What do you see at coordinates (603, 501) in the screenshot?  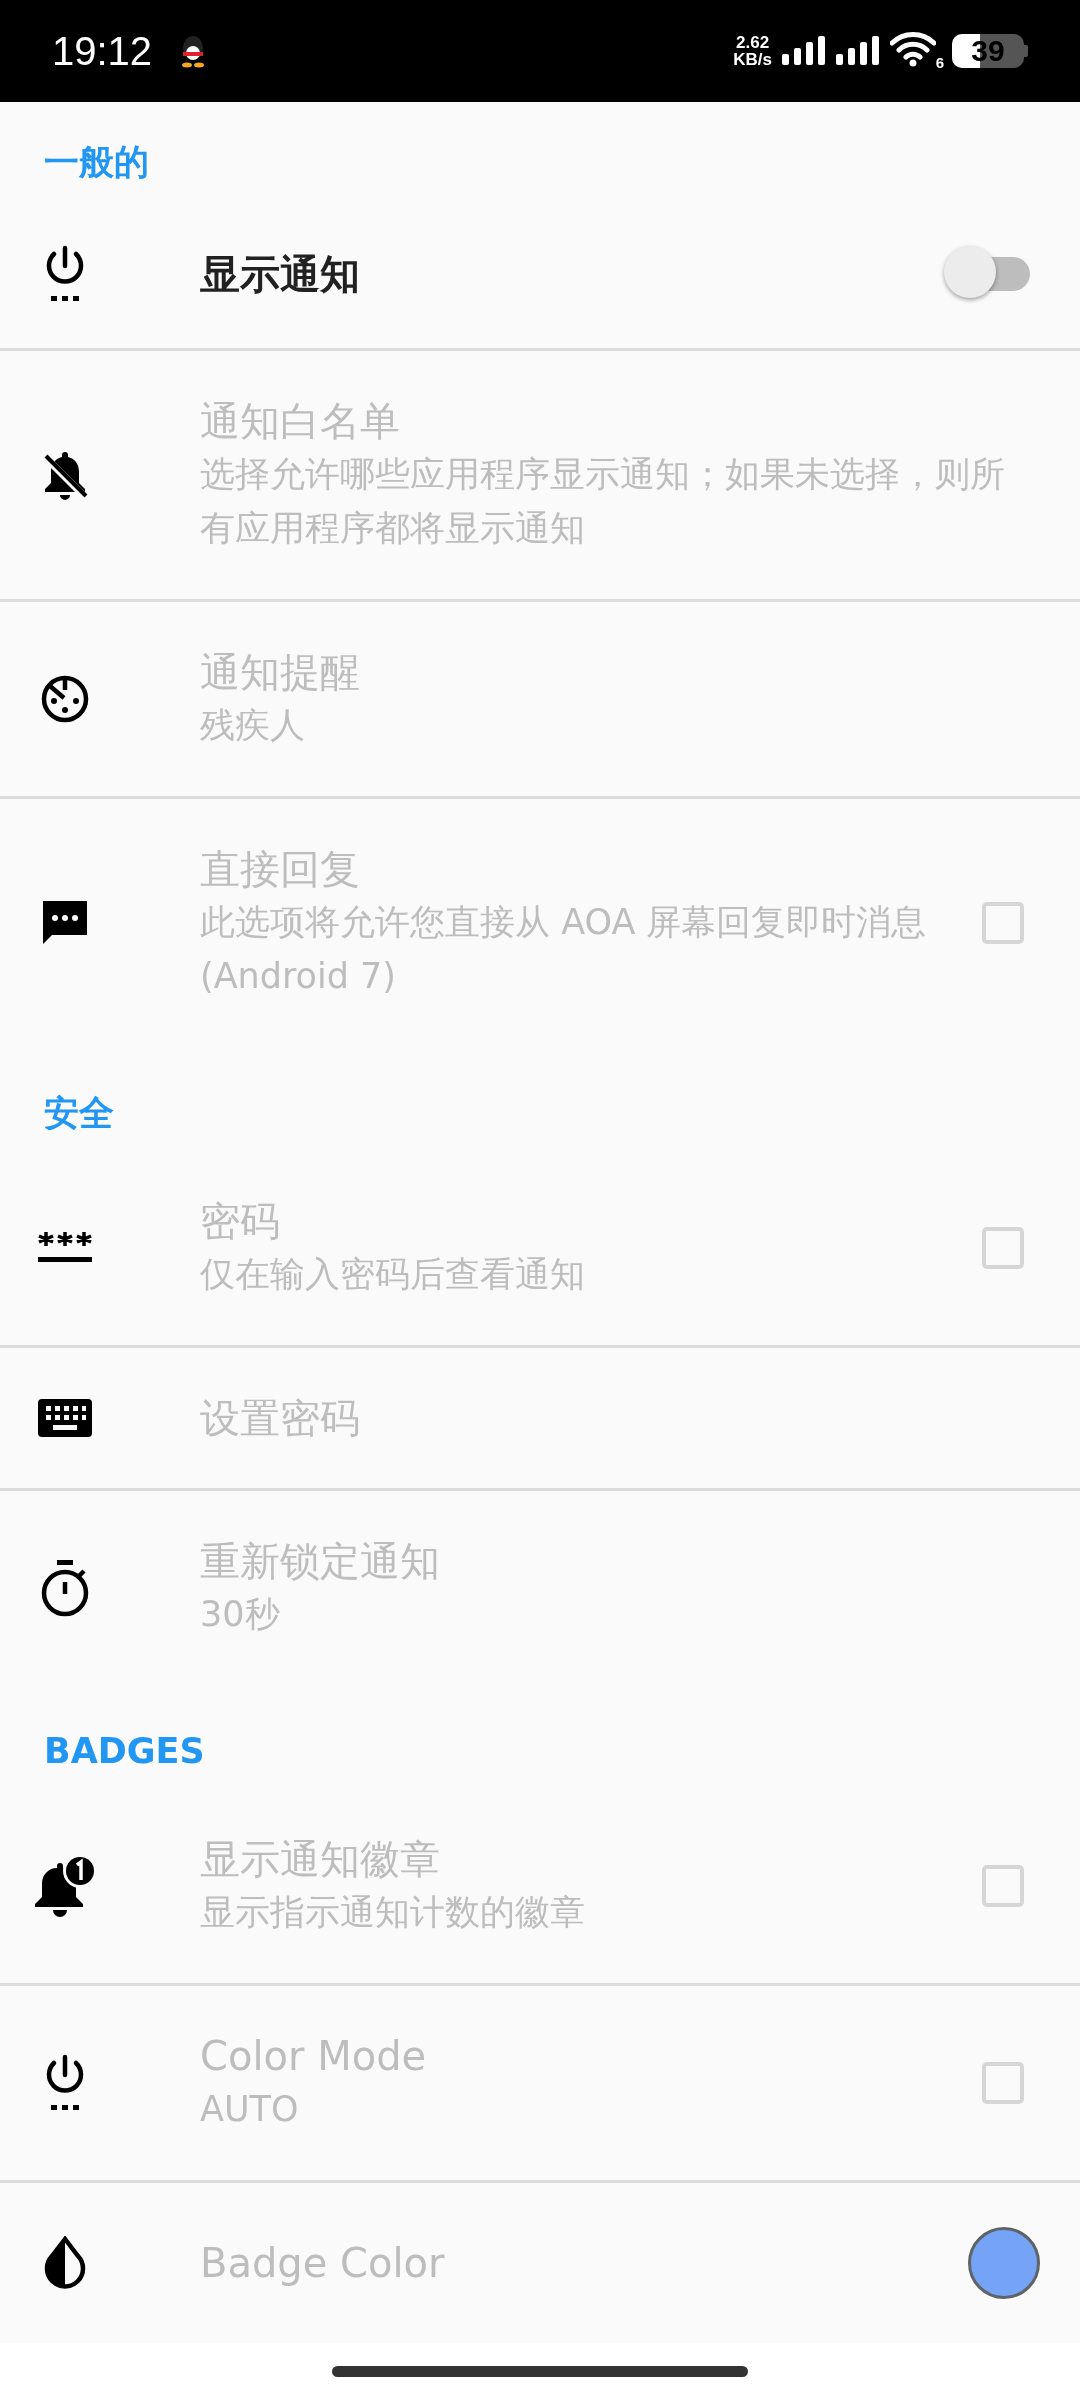 I see `setting-summary: 选择允许哪些应用程序显示通知；如果未选择，则所有应用程序都将显示通知` at bounding box center [603, 501].